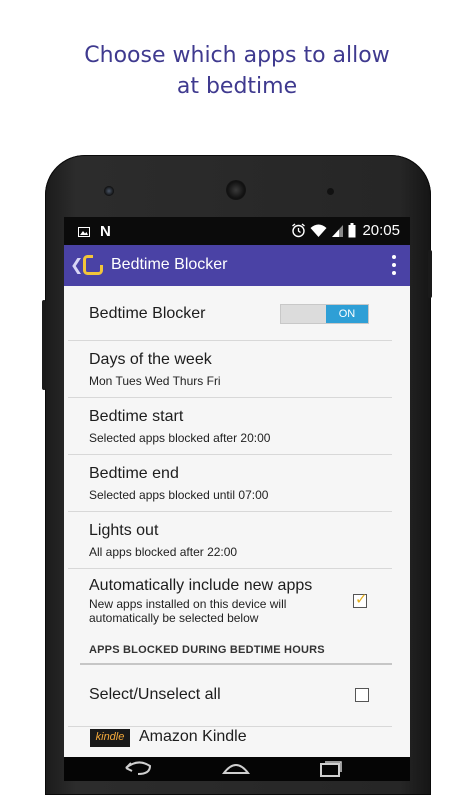 The width and height of the screenshot is (474, 795). Describe the element at coordinates (330, 191) in the screenshot. I see `proximity-sensor` at that location.